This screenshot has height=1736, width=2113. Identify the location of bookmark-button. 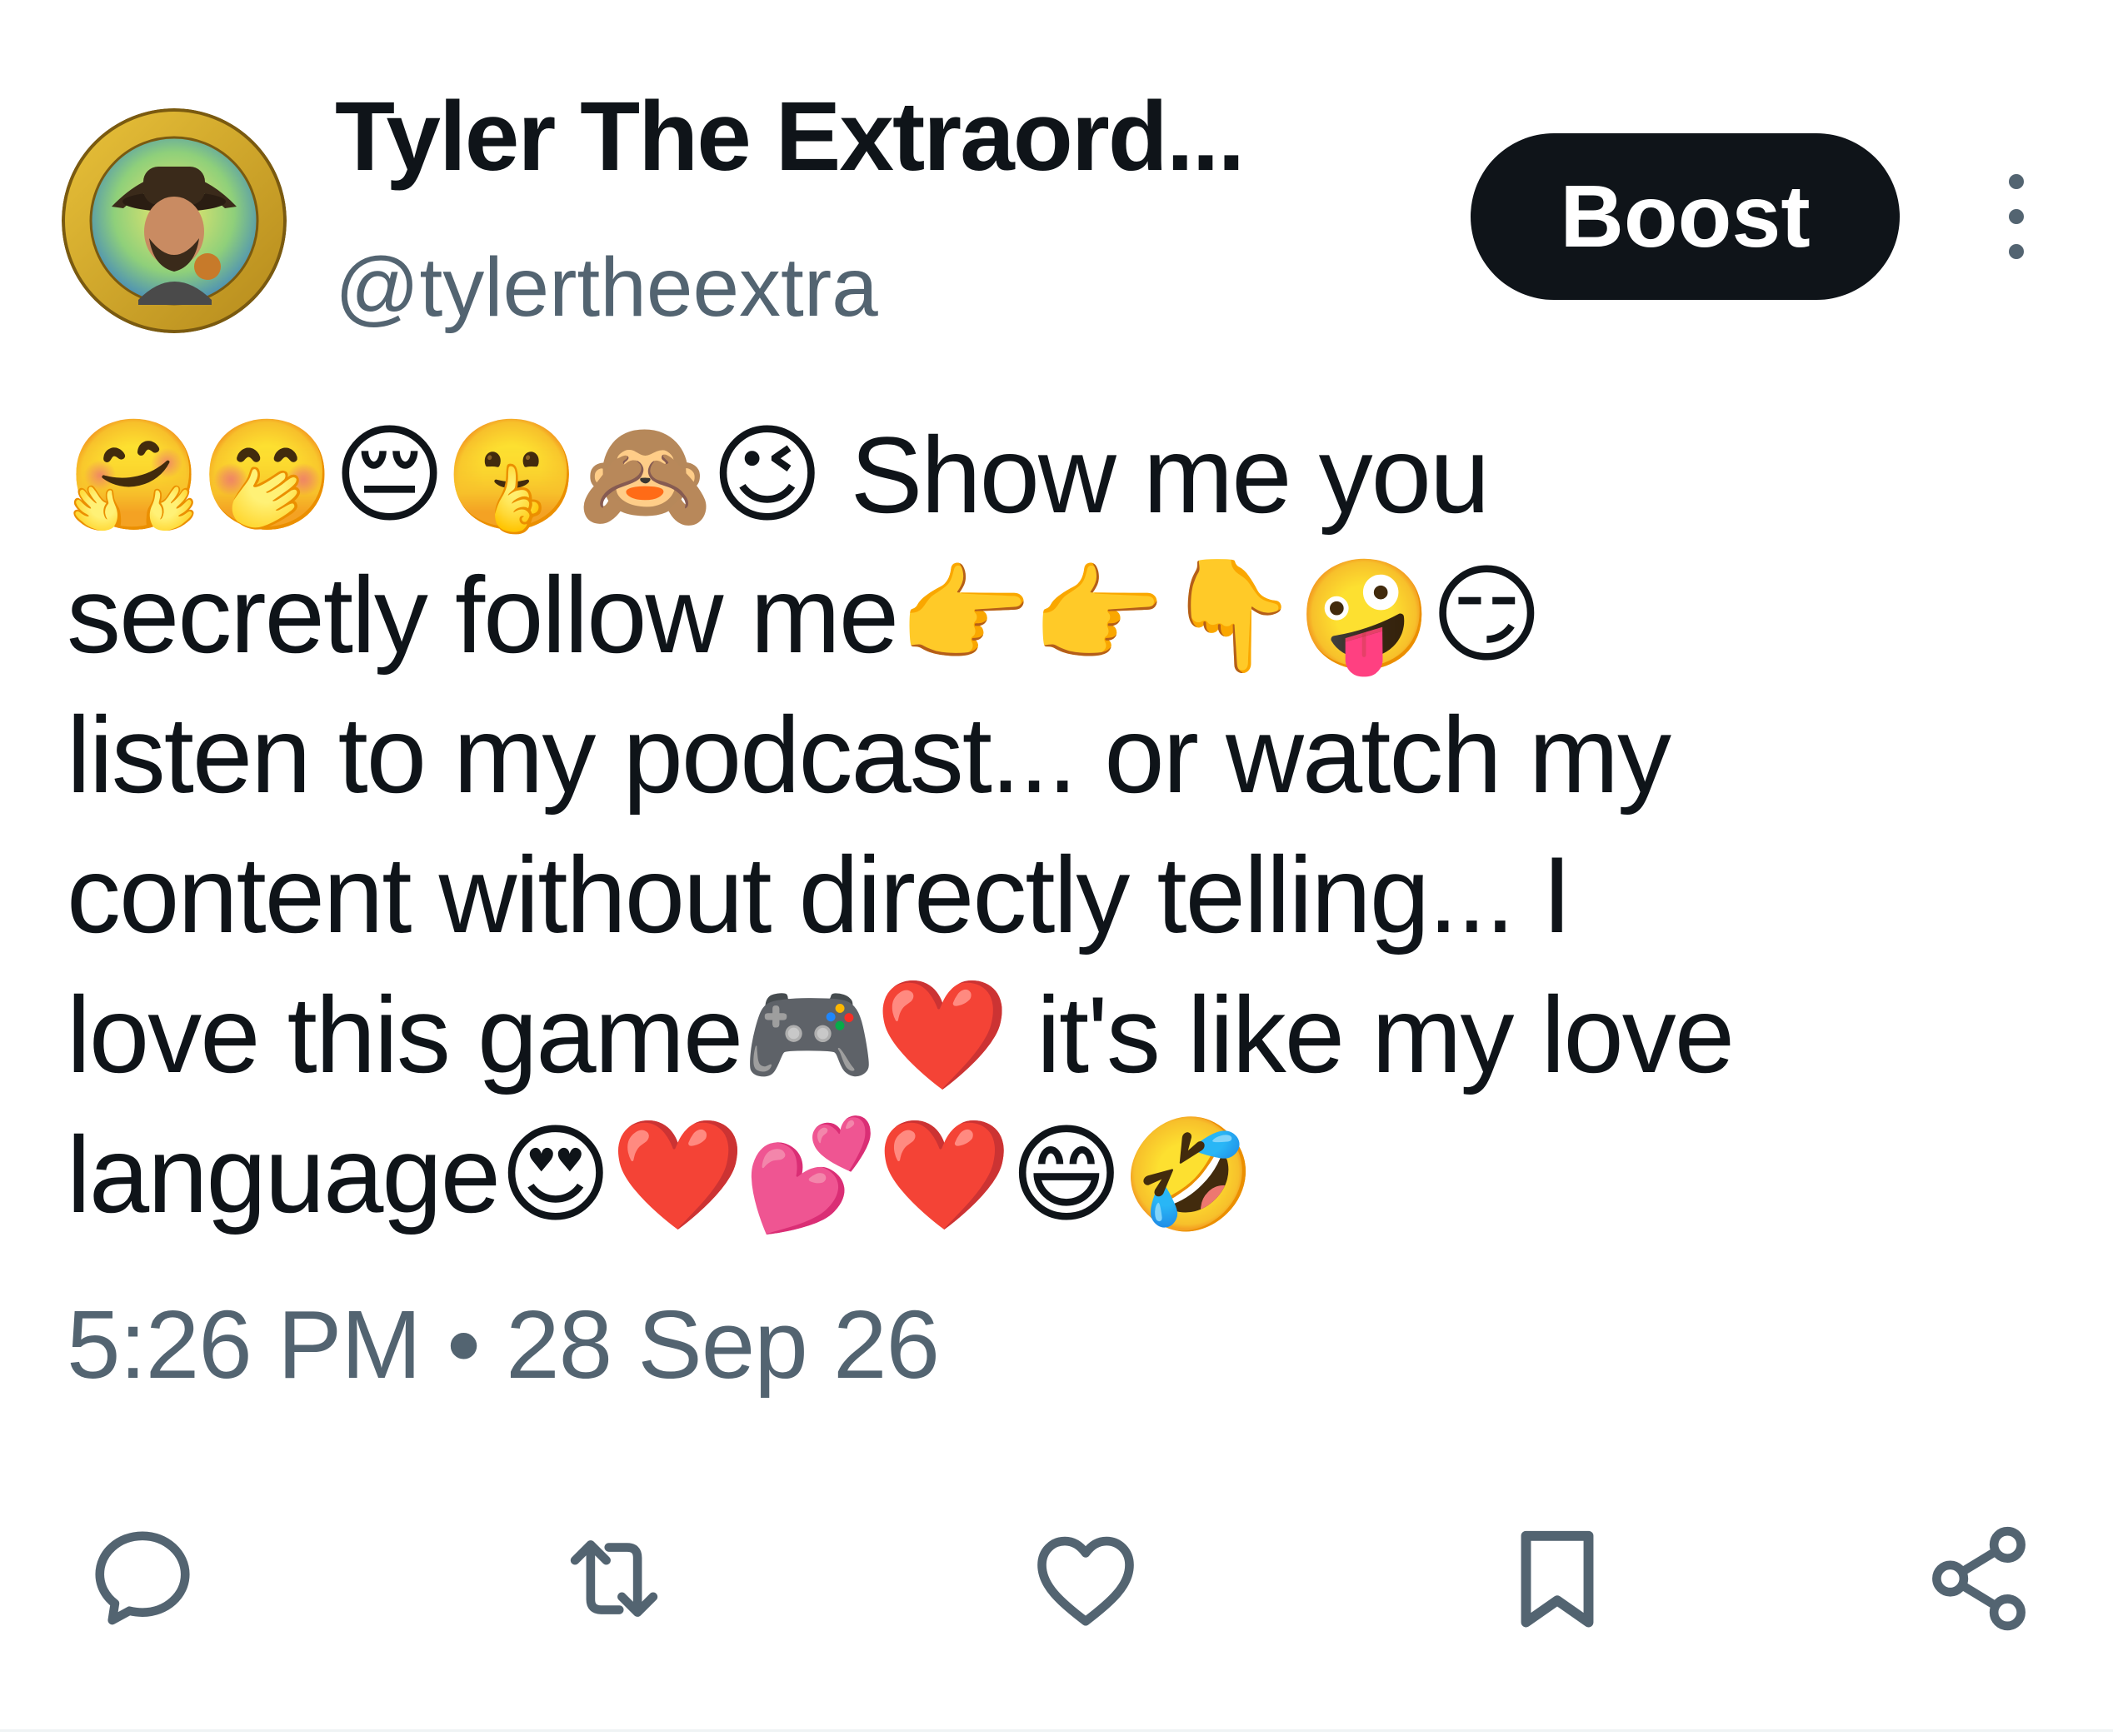
(1557, 1578).